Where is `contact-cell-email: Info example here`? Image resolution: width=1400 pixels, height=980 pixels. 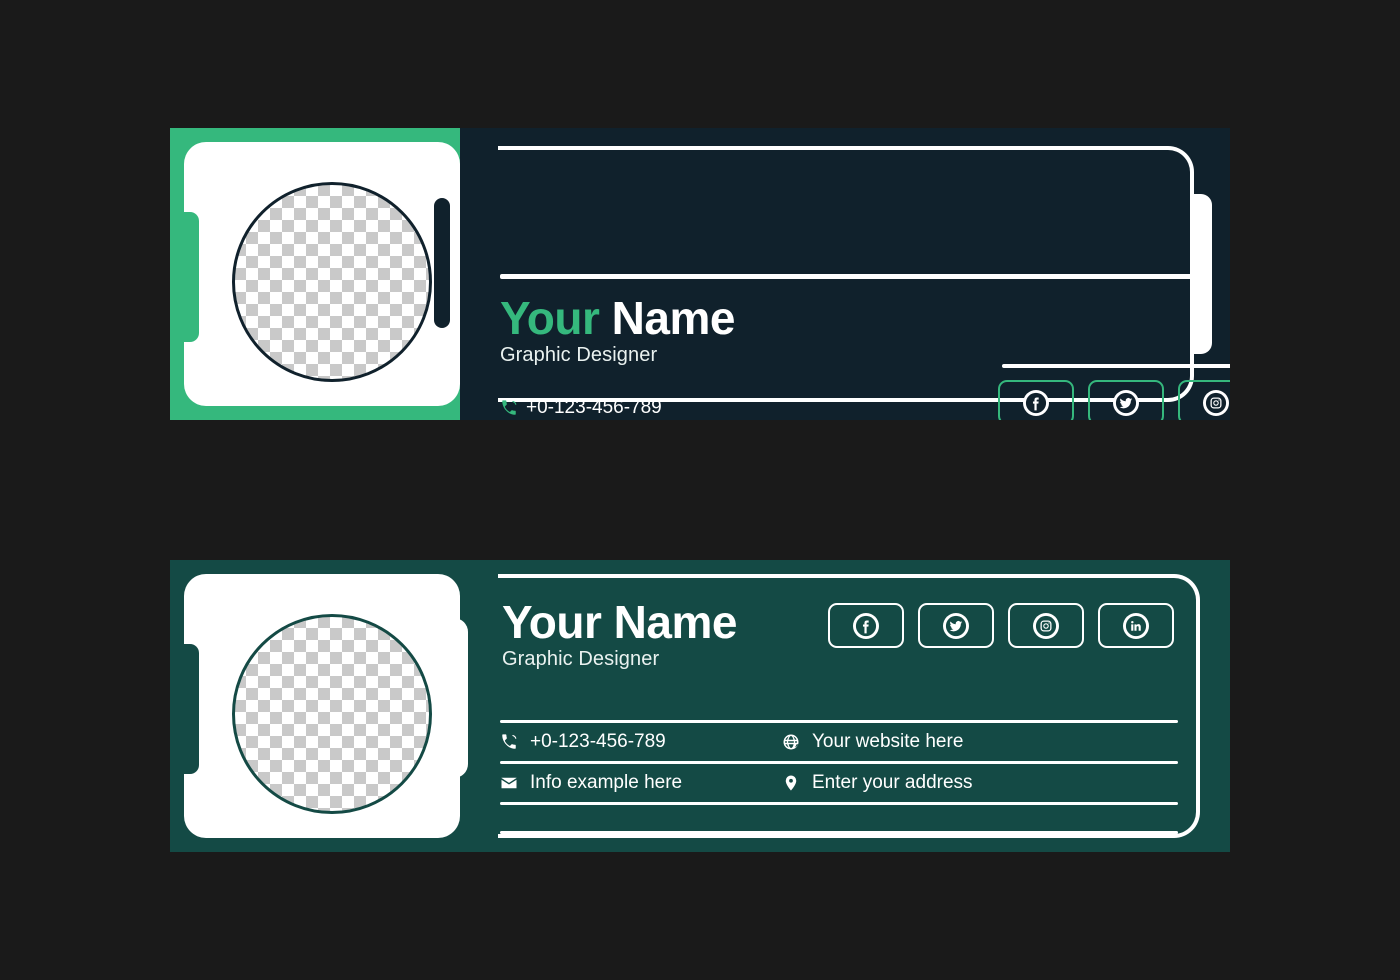 contact-cell-email: Info example here is located at coordinates (641, 783).